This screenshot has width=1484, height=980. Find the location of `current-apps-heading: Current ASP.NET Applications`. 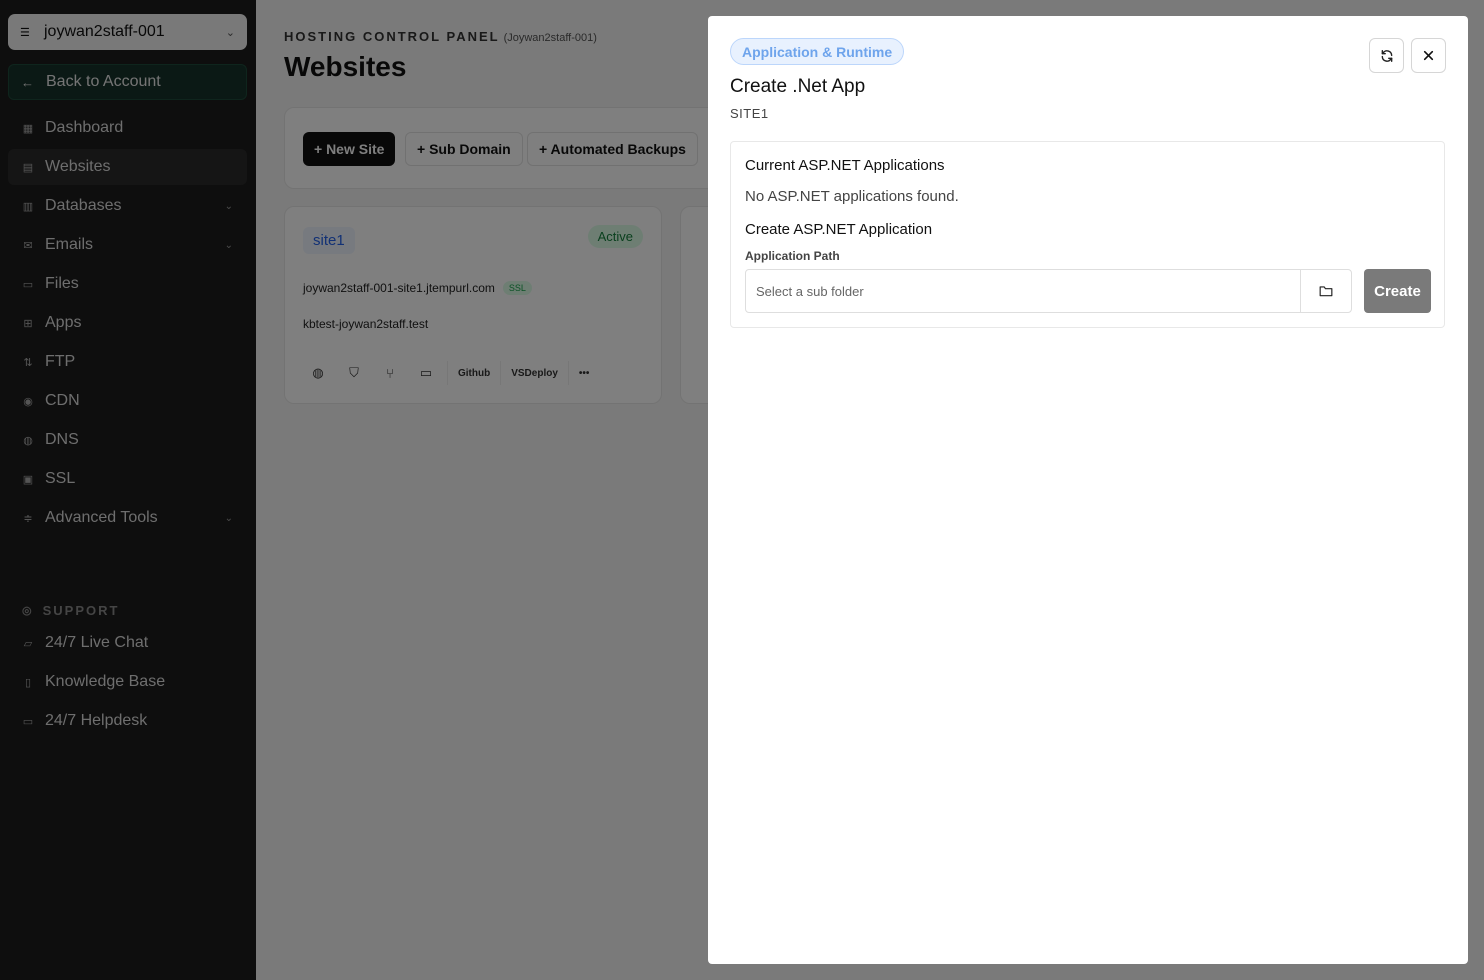

current-apps-heading: Current ASP.NET Applications is located at coordinates (845, 165).